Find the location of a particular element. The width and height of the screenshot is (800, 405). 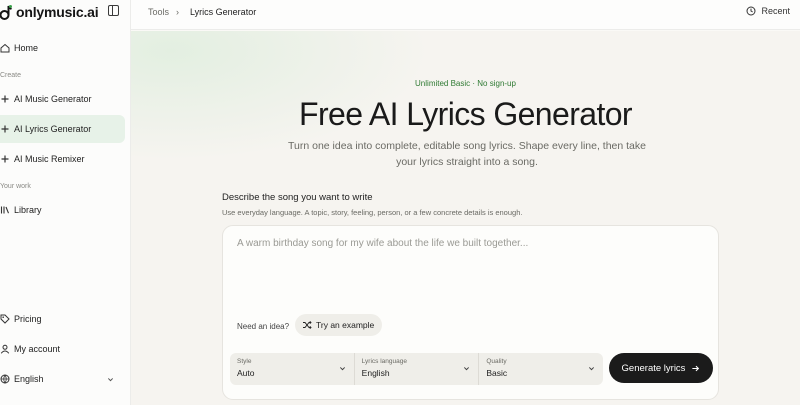

sidebar-item-label: Library is located at coordinates (28, 210).